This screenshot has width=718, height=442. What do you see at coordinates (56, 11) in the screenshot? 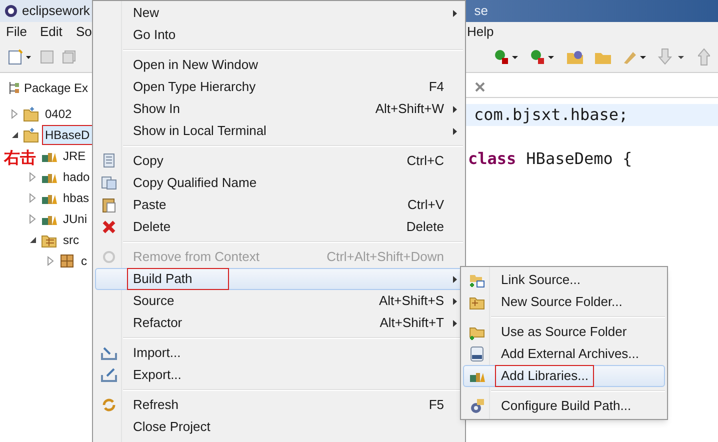
I see `window-title: eclipsework` at bounding box center [56, 11].